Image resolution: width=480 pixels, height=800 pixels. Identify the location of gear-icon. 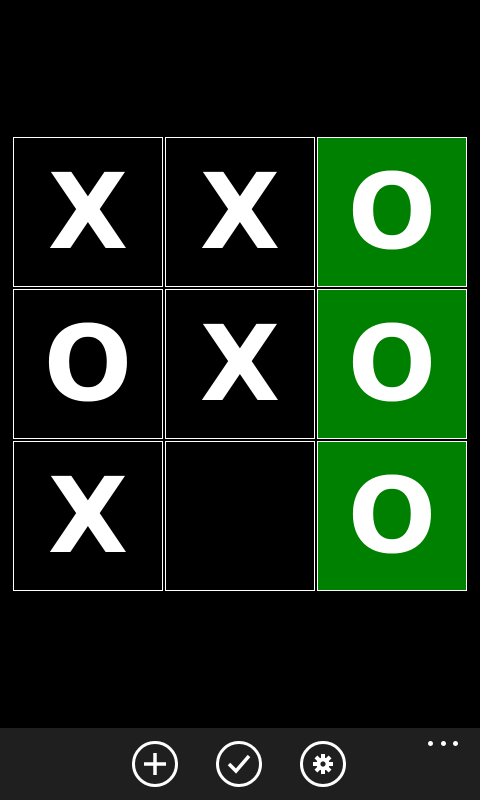
(323, 764).